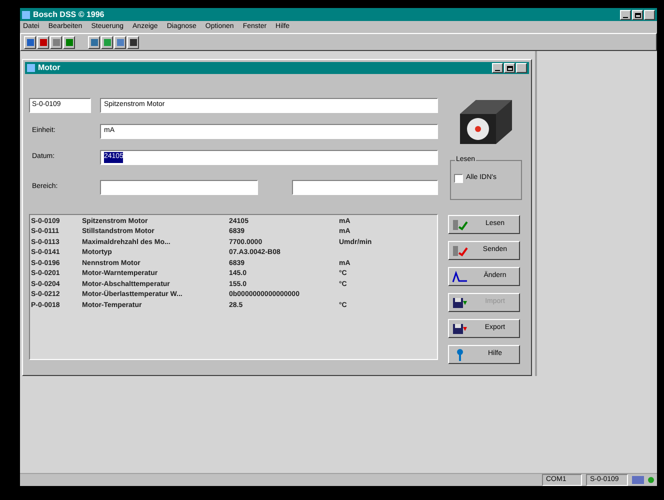 This screenshot has width=664, height=500. I want to click on window-title: Bosch DSS © 1996, so click(68, 14).